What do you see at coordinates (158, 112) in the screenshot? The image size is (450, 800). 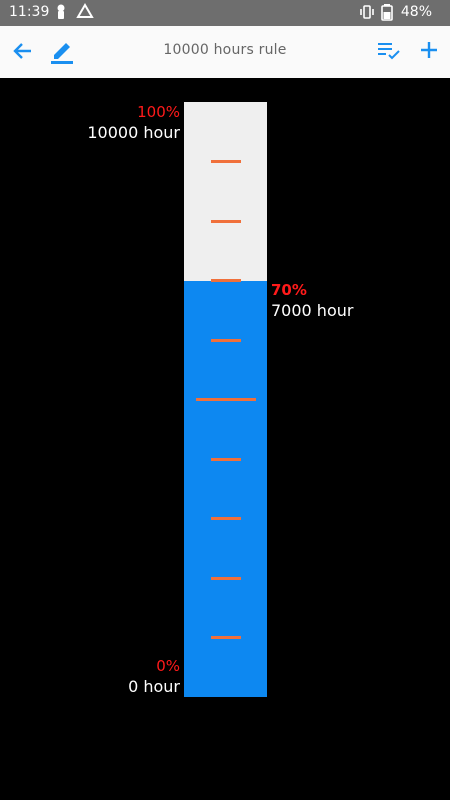 I see `top-percent-label: 100%` at bounding box center [158, 112].